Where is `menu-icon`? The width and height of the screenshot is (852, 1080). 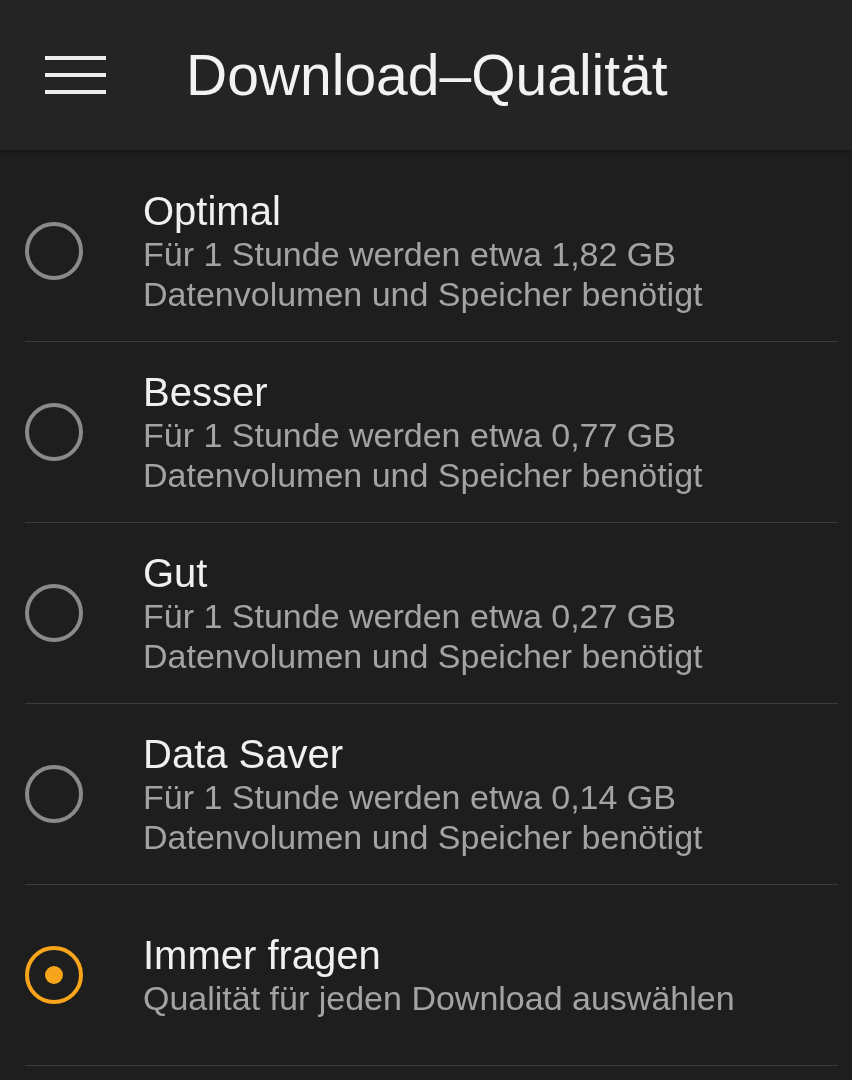
menu-icon is located at coordinates (75, 75).